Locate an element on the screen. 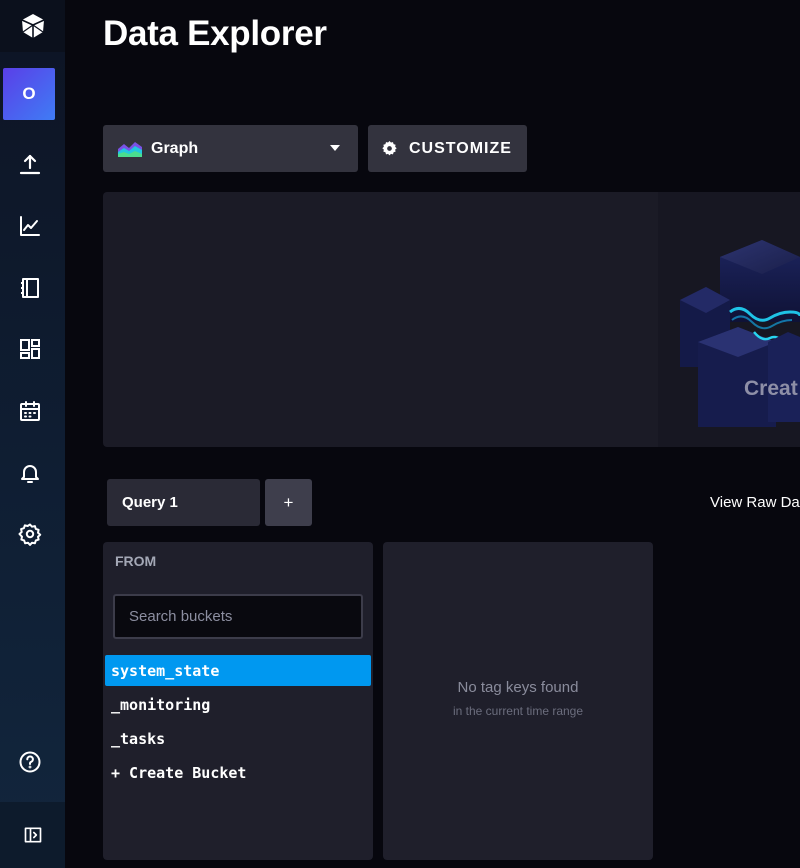 Image resolution: width=800 pixels, height=868 pixels. nav-load-data is located at coordinates (30, 164).